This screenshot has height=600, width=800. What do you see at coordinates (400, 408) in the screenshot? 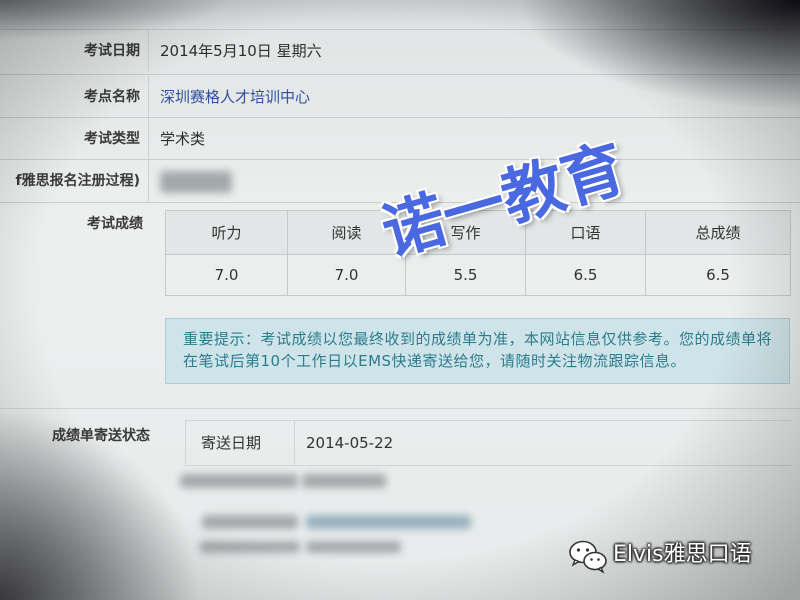
I see `section-divider` at bounding box center [400, 408].